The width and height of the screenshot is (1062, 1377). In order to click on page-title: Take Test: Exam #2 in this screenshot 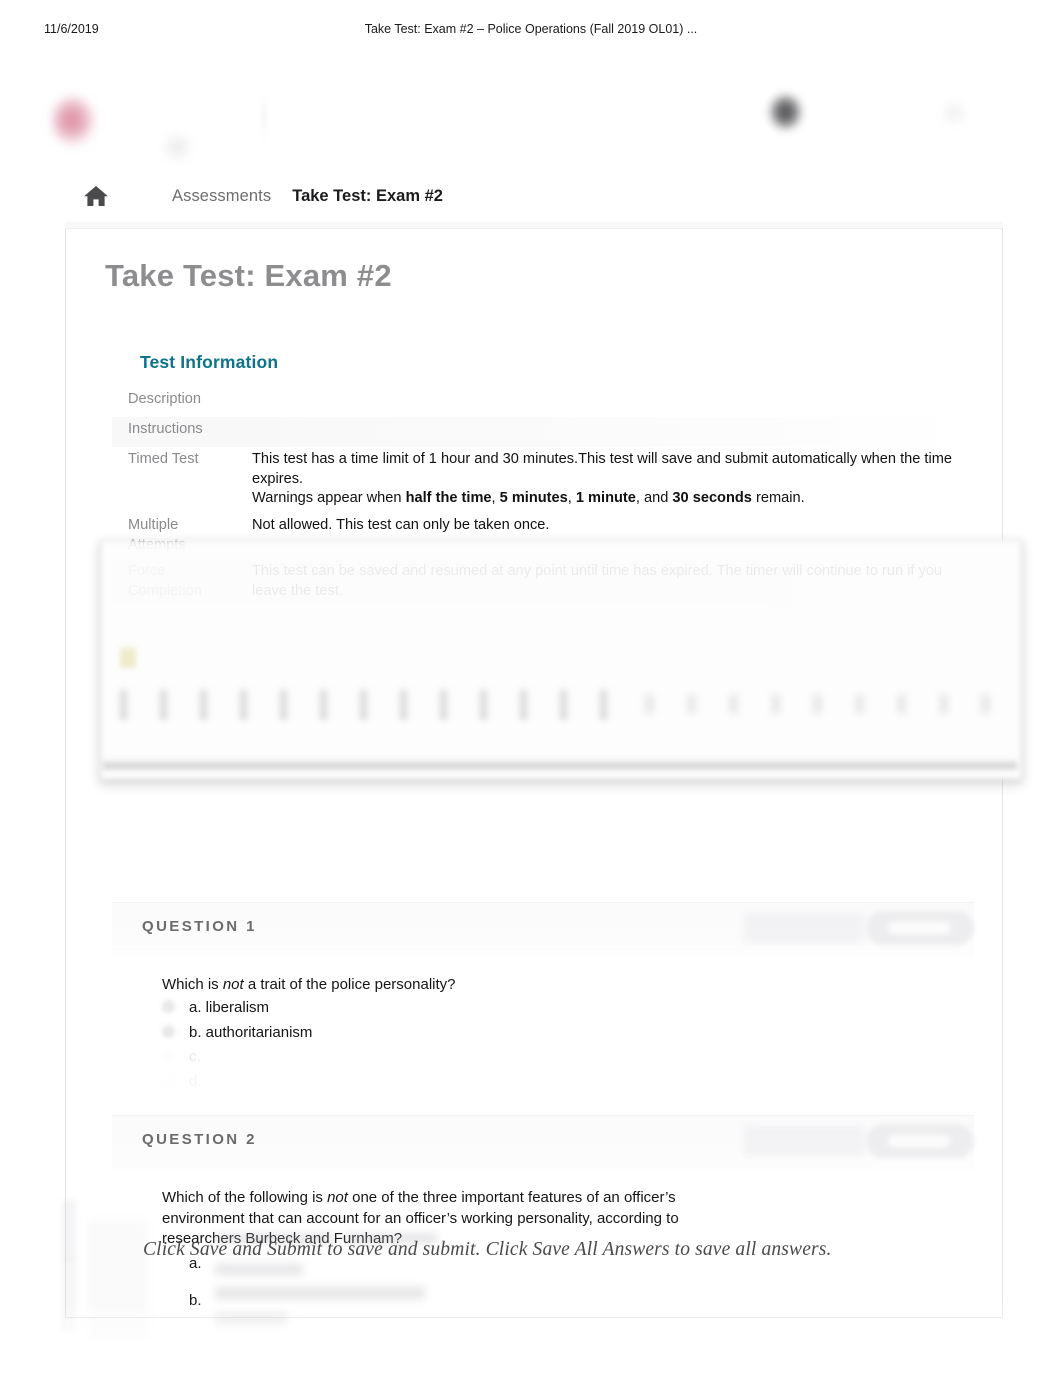, I will do `click(248, 275)`.